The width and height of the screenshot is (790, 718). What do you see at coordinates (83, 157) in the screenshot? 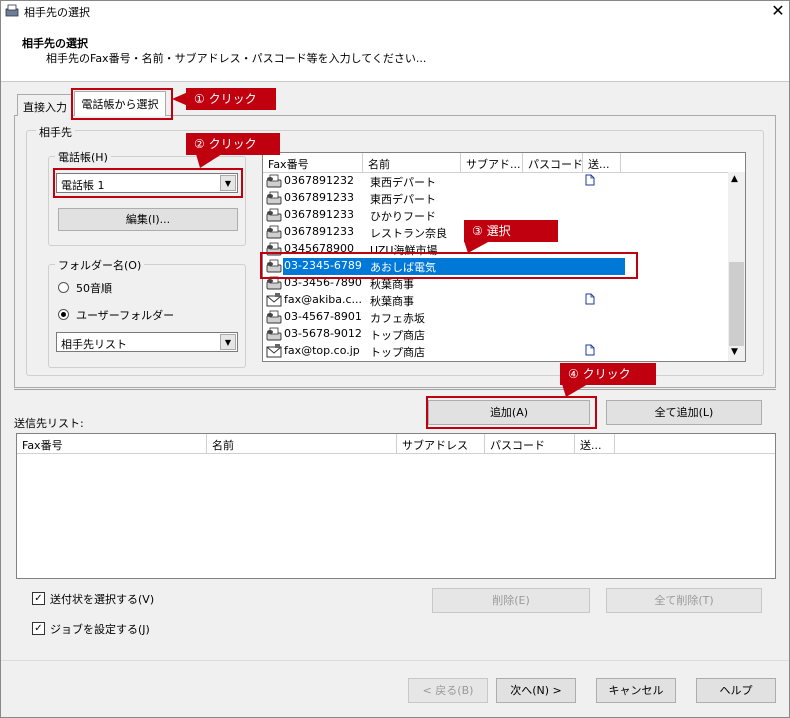
I see `phonebook-group-label: 電話帳(H)` at bounding box center [83, 157].